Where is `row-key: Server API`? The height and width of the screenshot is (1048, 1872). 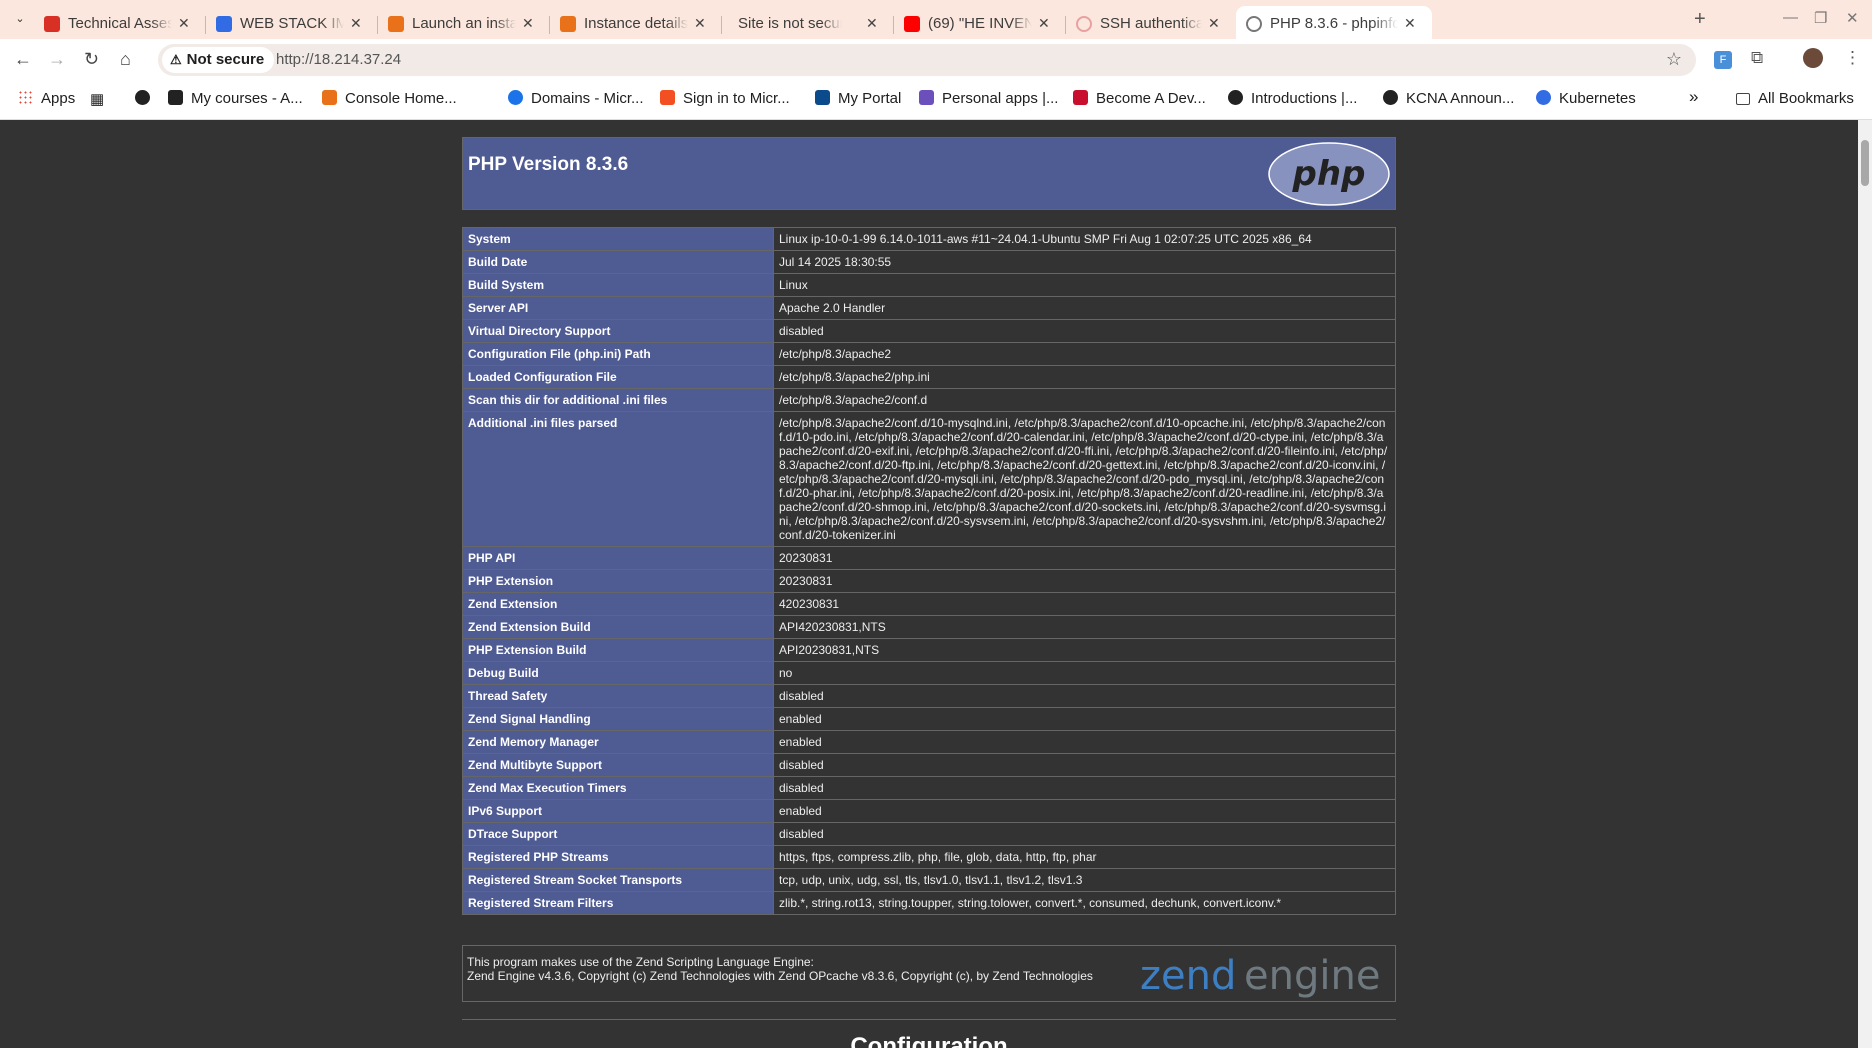
row-key: Server API is located at coordinates (618, 308).